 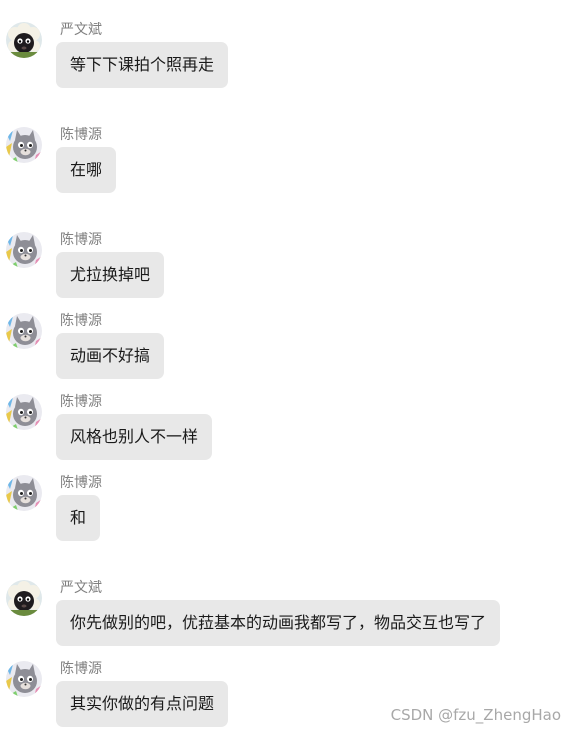 I want to click on message-bubble: 和, so click(x=78, y=518).